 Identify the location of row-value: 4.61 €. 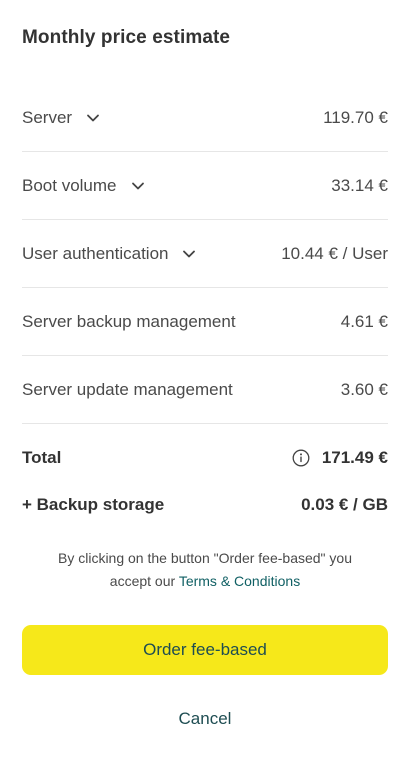
(364, 321).